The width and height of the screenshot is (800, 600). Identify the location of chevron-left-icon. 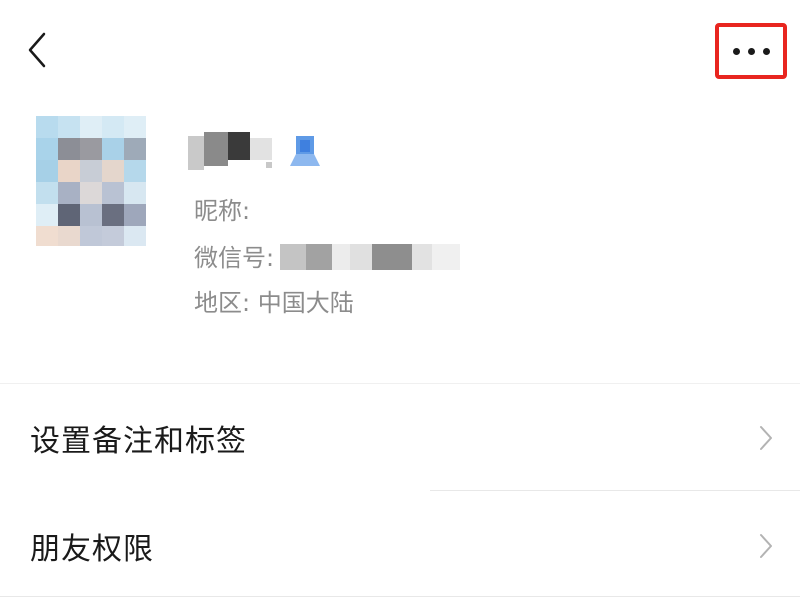
(37, 50).